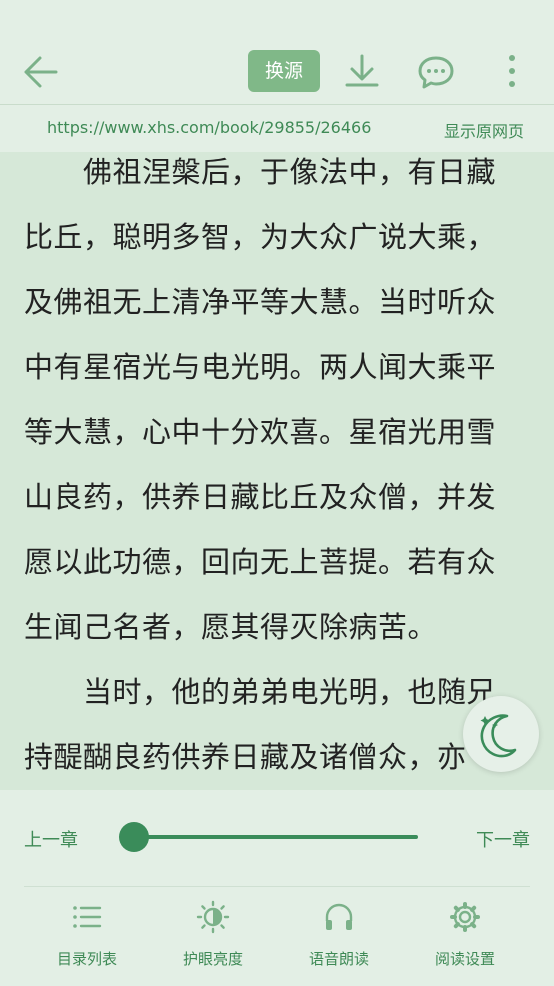  I want to click on comment-icon, so click(436, 72).